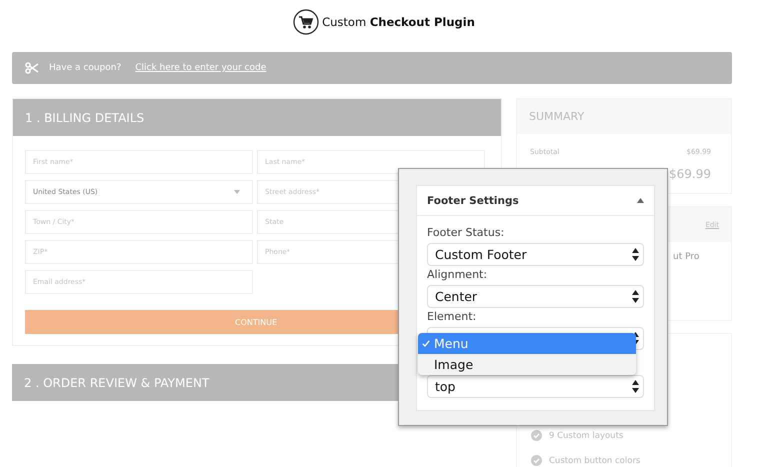 The width and height of the screenshot is (768, 467). What do you see at coordinates (85, 68) in the screenshot?
I see `coupon-text: Have a coupon?` at bounding box center [85, 68].